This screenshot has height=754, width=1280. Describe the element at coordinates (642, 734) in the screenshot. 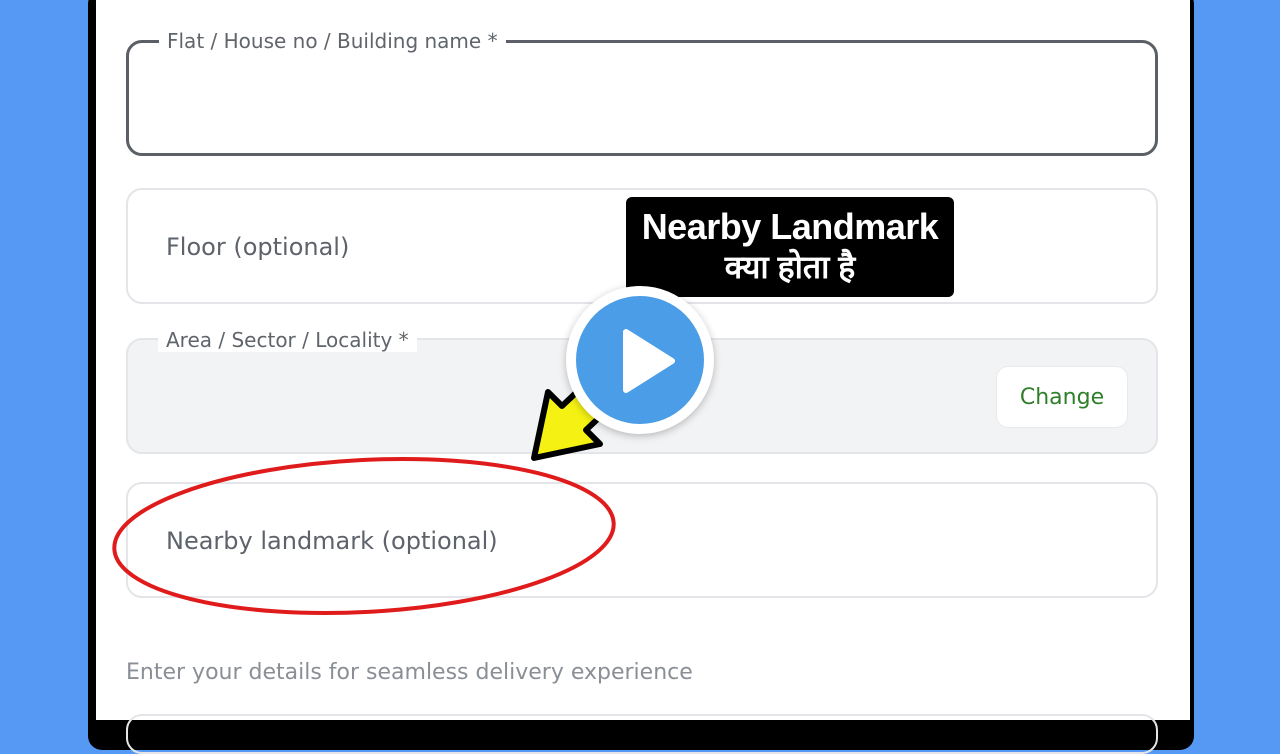

I see `next-field` at that location.